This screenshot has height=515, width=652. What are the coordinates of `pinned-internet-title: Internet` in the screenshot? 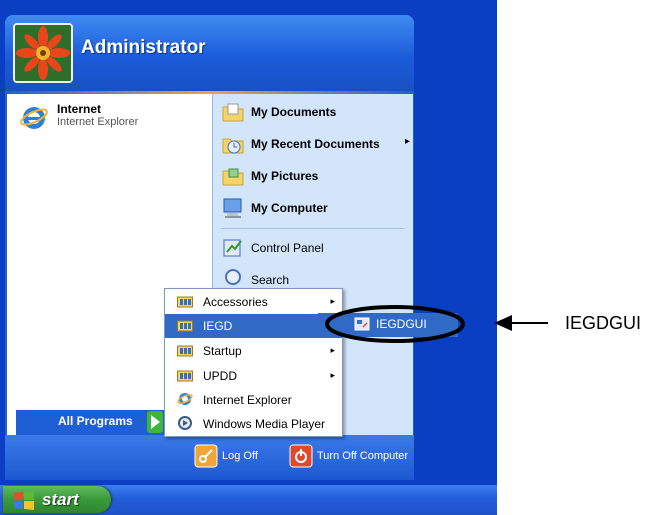 It's located at (79, 109).